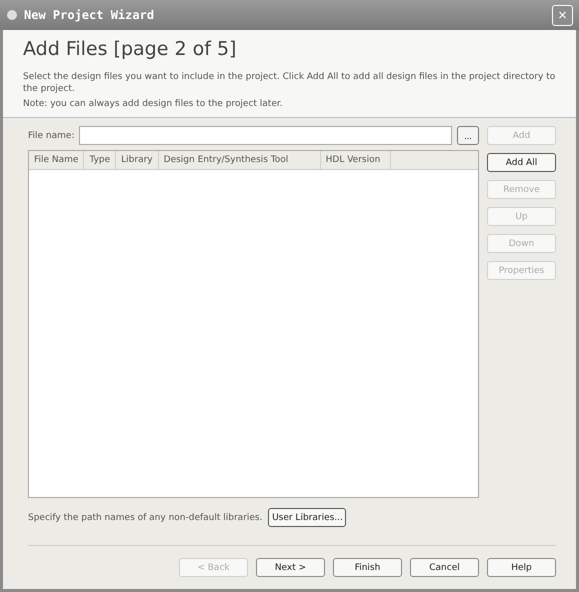 Image resolution: width=579 pixels, height=592 pixels. What do you see at coordinates (137, 160) in the screenshot?
I see `column-header: Library` at bounding box center [137, 160].